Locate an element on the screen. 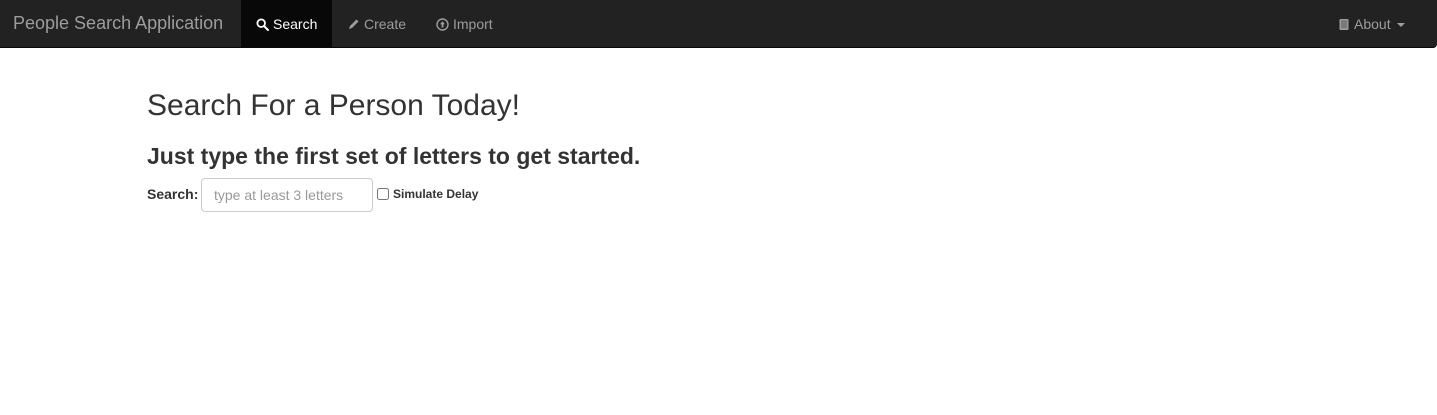 The height and width of the screenshot is (415, 1437). nav-create: Create is located at coordinates (376, 24).